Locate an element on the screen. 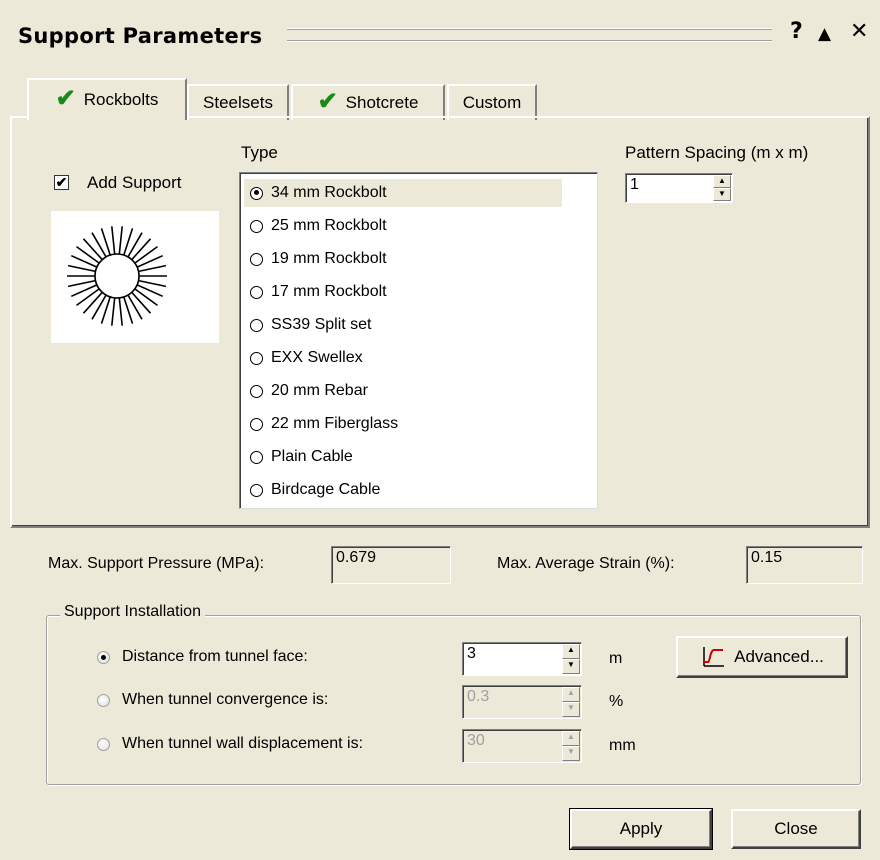 Image resolution: width=880 pixels, height=860 pixels. add-support-checkbox: ✔ is located at coordinates (61, 182).